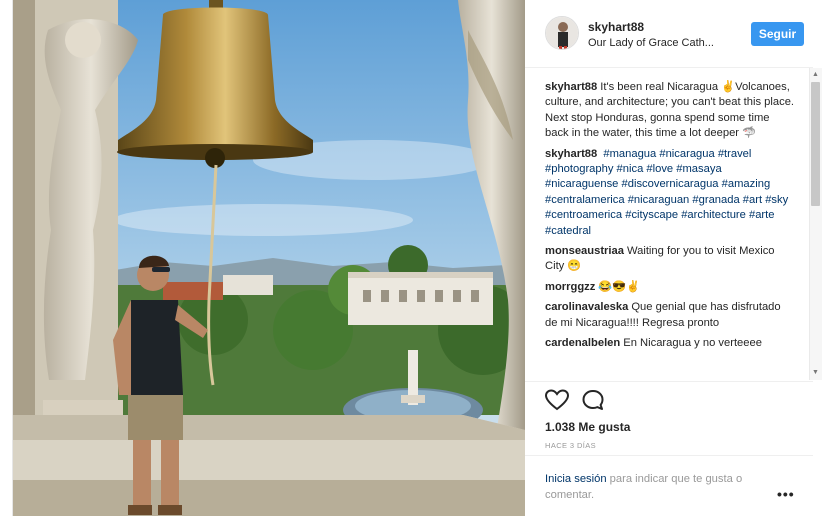 The width and height of the screenshot is (825, 516). What do you see at coordinates (570, 445) in the screenshot?
I see `post-timestamp: HACE 3 DÍAS` at bounding box center [570, 445].